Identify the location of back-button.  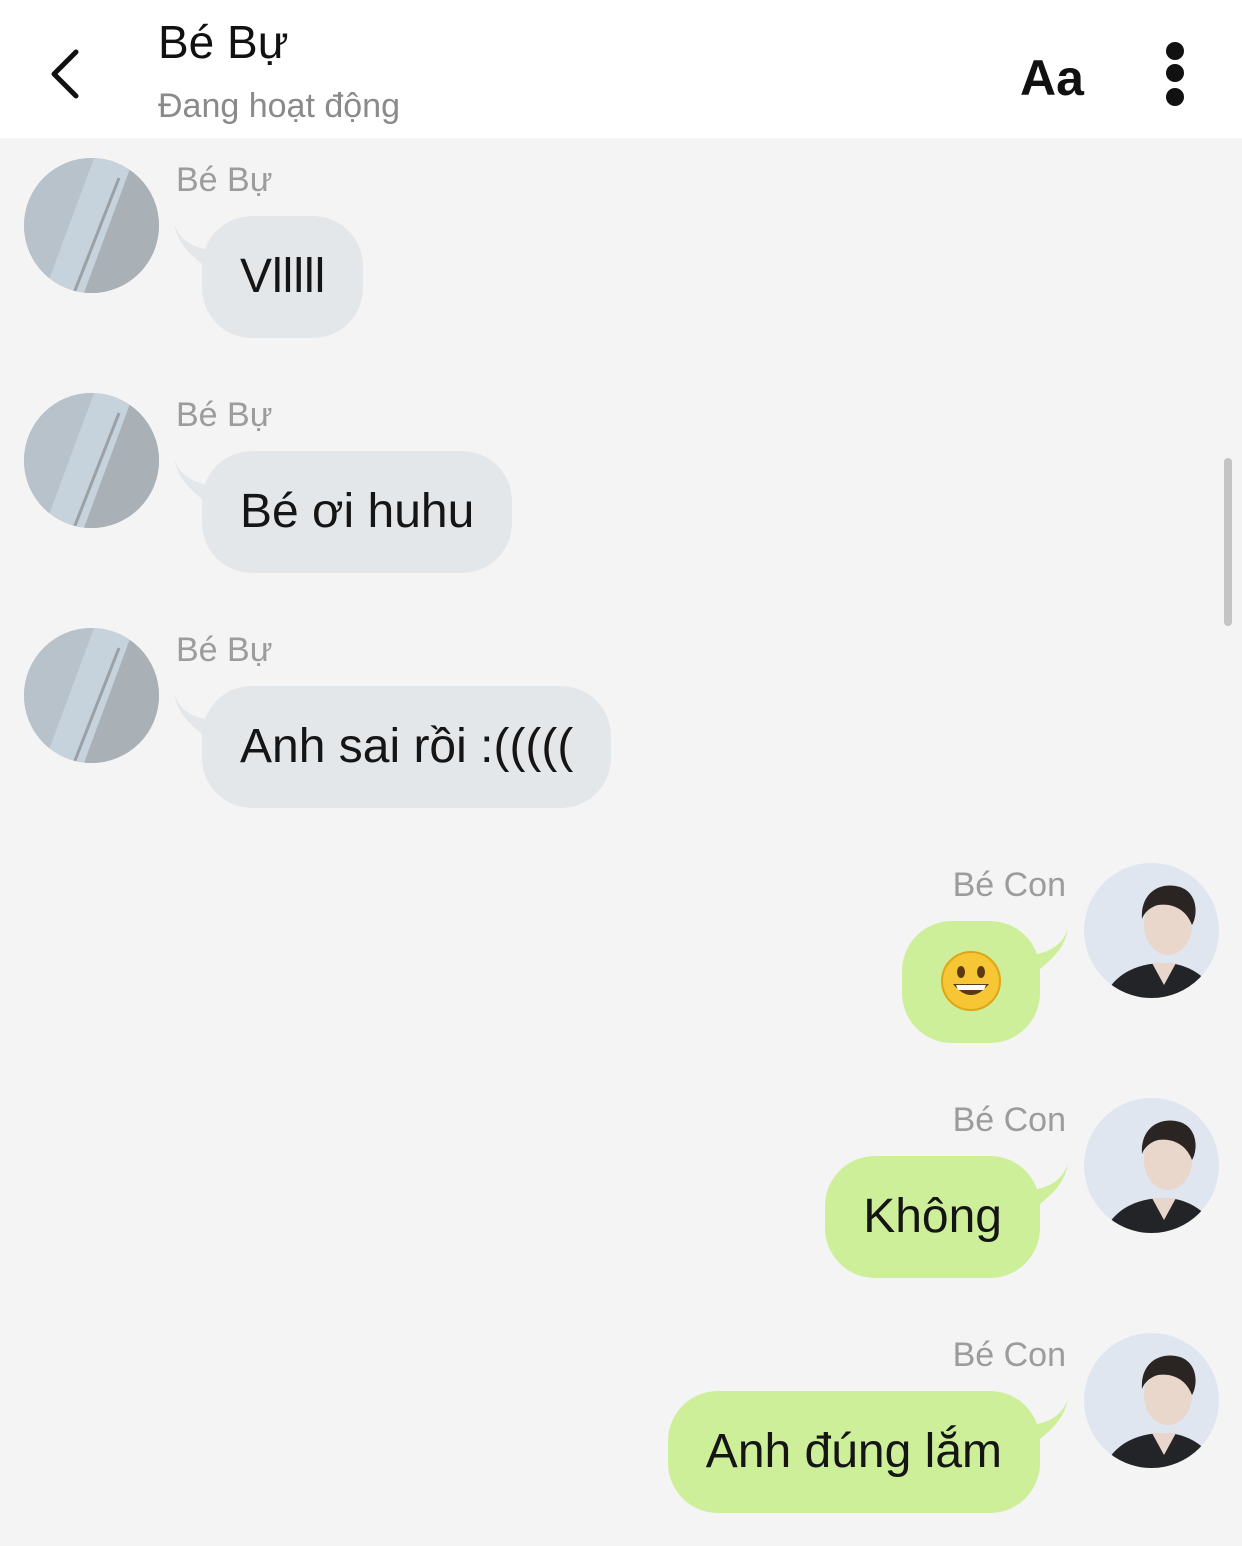
(66, 73).